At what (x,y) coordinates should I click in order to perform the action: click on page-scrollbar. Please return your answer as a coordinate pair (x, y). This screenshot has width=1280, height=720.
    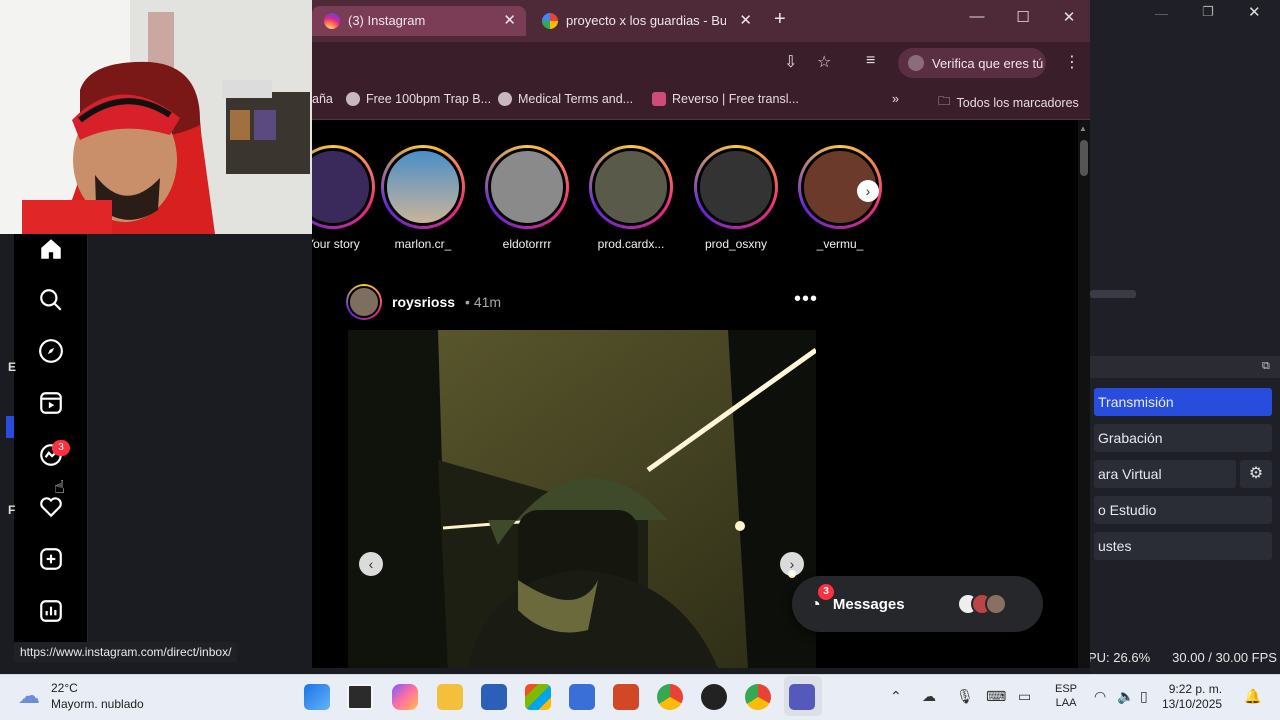
    Looking at the image, I should click on (1084, 394).